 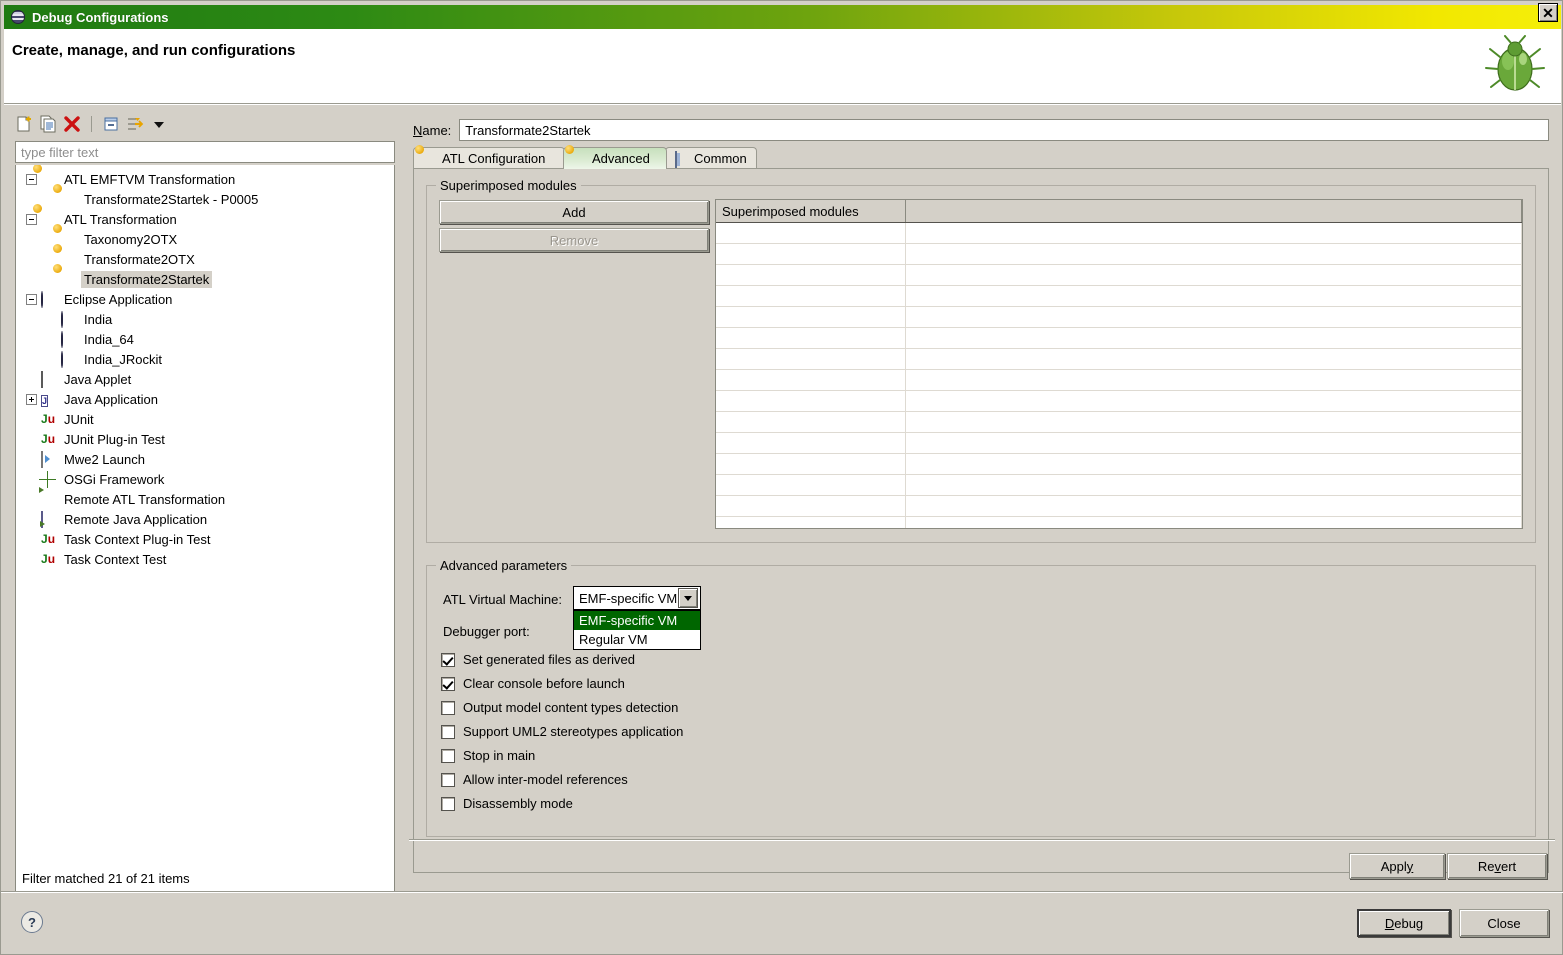 I want to click on tree-item: Eclipse Application, so click(x=205, y=299).